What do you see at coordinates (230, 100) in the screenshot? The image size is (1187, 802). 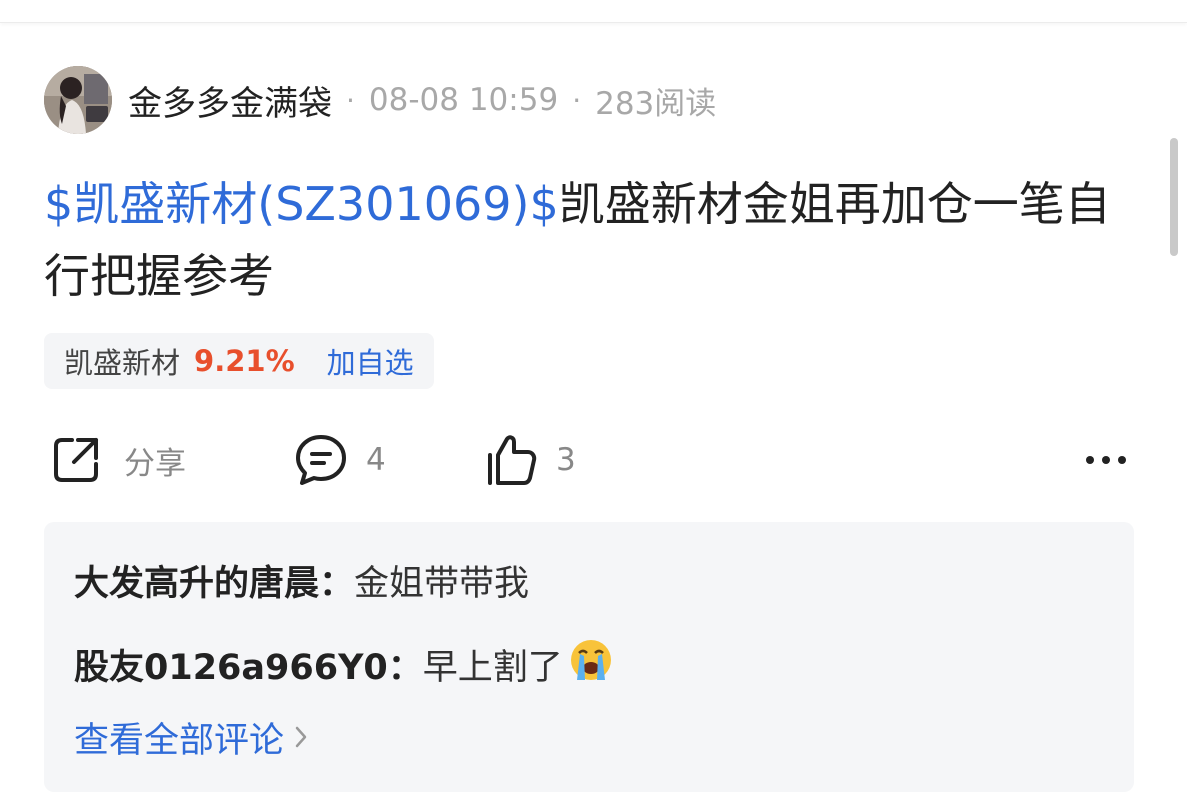 I see `author-name: 金多多金满袋` at bounding box center [230, 100].